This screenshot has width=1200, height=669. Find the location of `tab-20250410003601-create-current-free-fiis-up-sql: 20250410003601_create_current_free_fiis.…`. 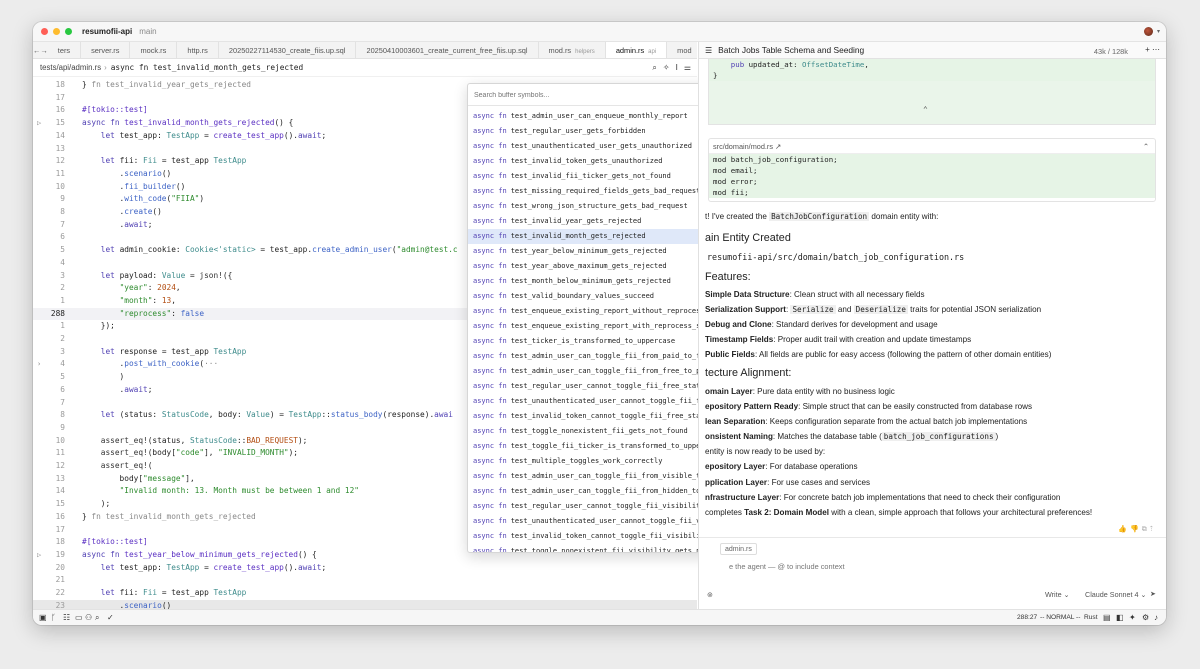

tab-20250410003601-create-current-free-fiis-up-sql: 20250410003601_create_current_free_fiis.… is located at coordinates (447, 50).